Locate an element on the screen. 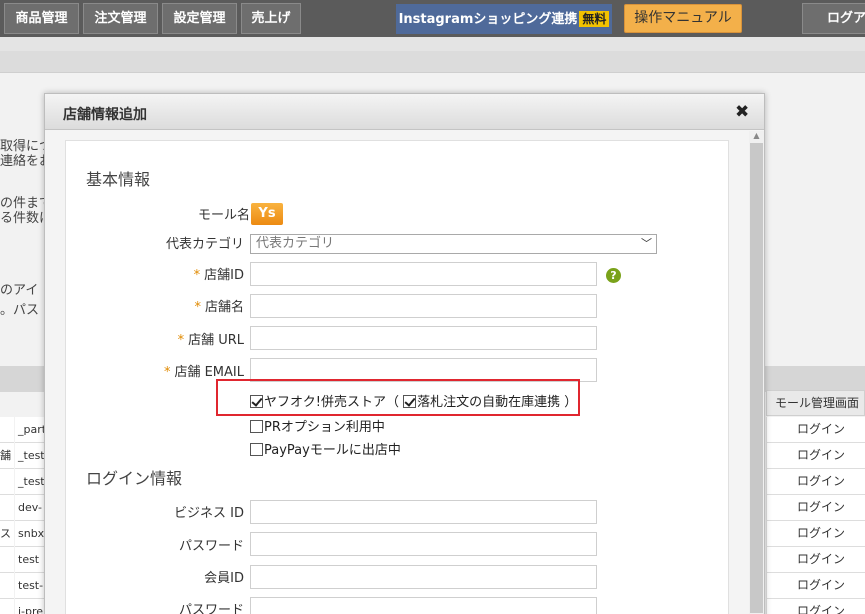 The image size is (865, 614). nav-products: 商品管理 is located at coordinates (41, 18).